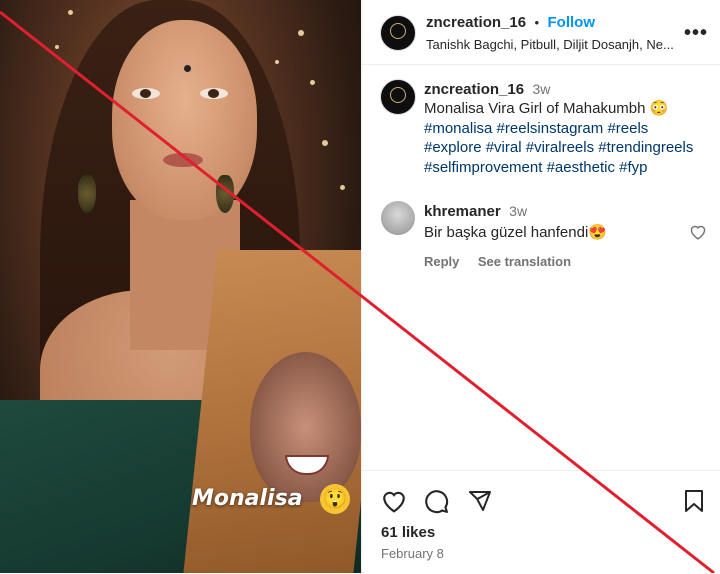  Describe the element at coordinates (541, 522) in the screenshot. I see `action-bar: 61 likes February 8` at that location.